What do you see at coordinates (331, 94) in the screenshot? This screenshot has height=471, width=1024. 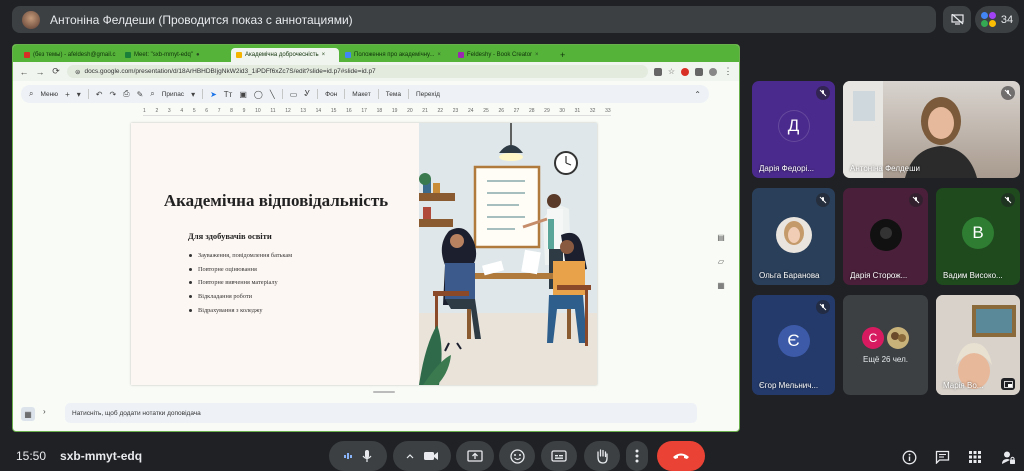 I see `background-button: Фон` at bounding box center [331, 94].